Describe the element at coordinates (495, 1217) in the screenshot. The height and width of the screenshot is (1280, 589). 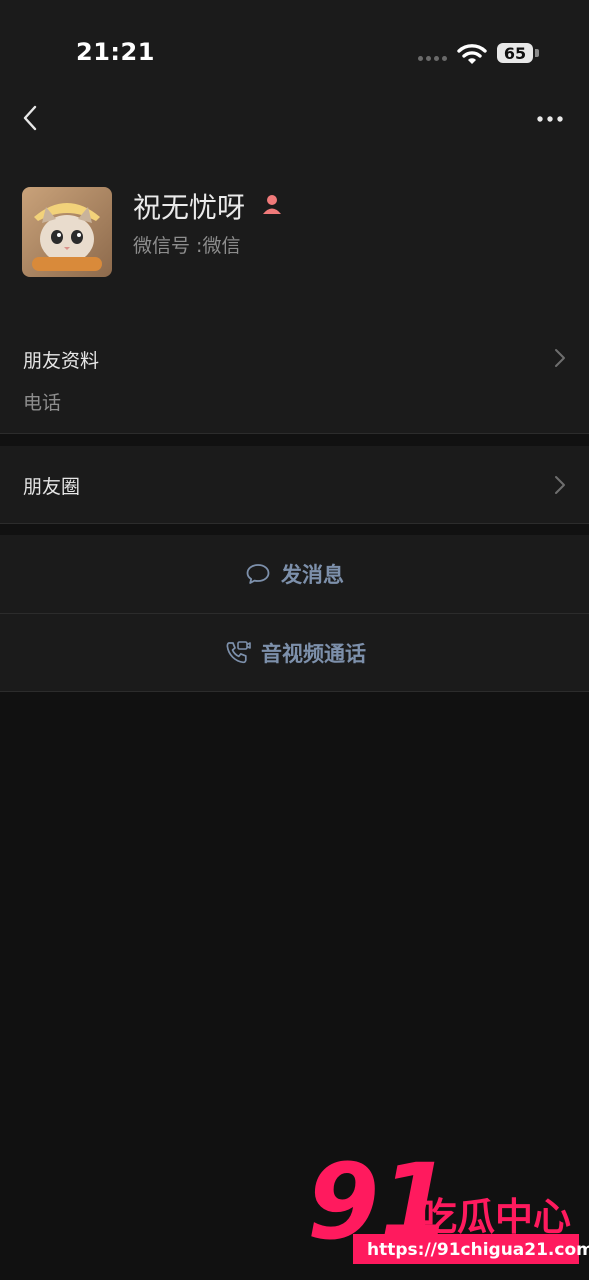
I see `watermark-brand: 吃瓜中心` at that location.